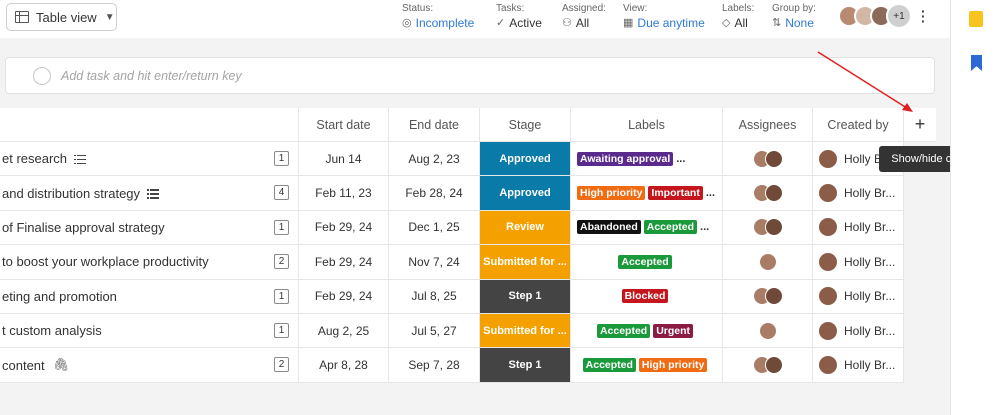 The width and height of the screenshot is (1000, 415). What do you see at coordinates (83, 227) in the screenshot?
I see `task-name: of Finalise approval strategy` at bounding box center [83, 227].